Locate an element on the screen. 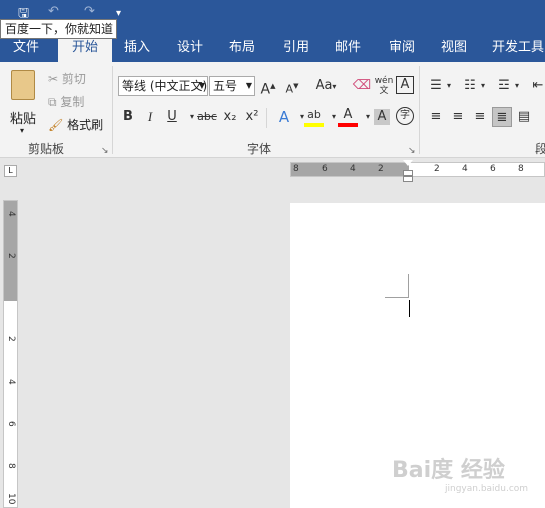  ruler-tick: 10 is located at coordinates (11, 499).